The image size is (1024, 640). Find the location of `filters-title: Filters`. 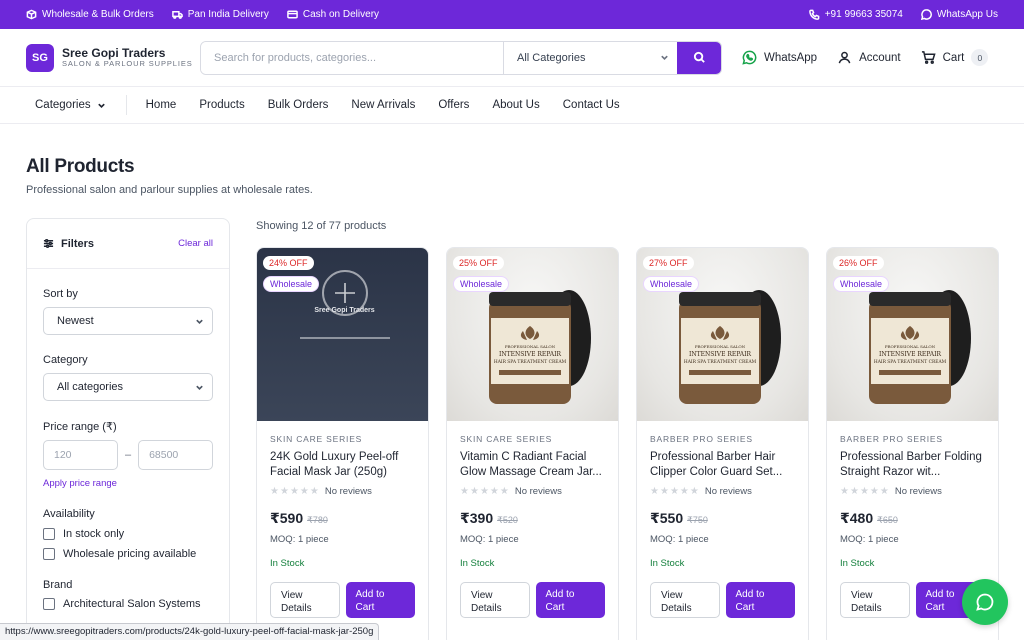

filters-title: Filters is located at coordinates (68, 244).